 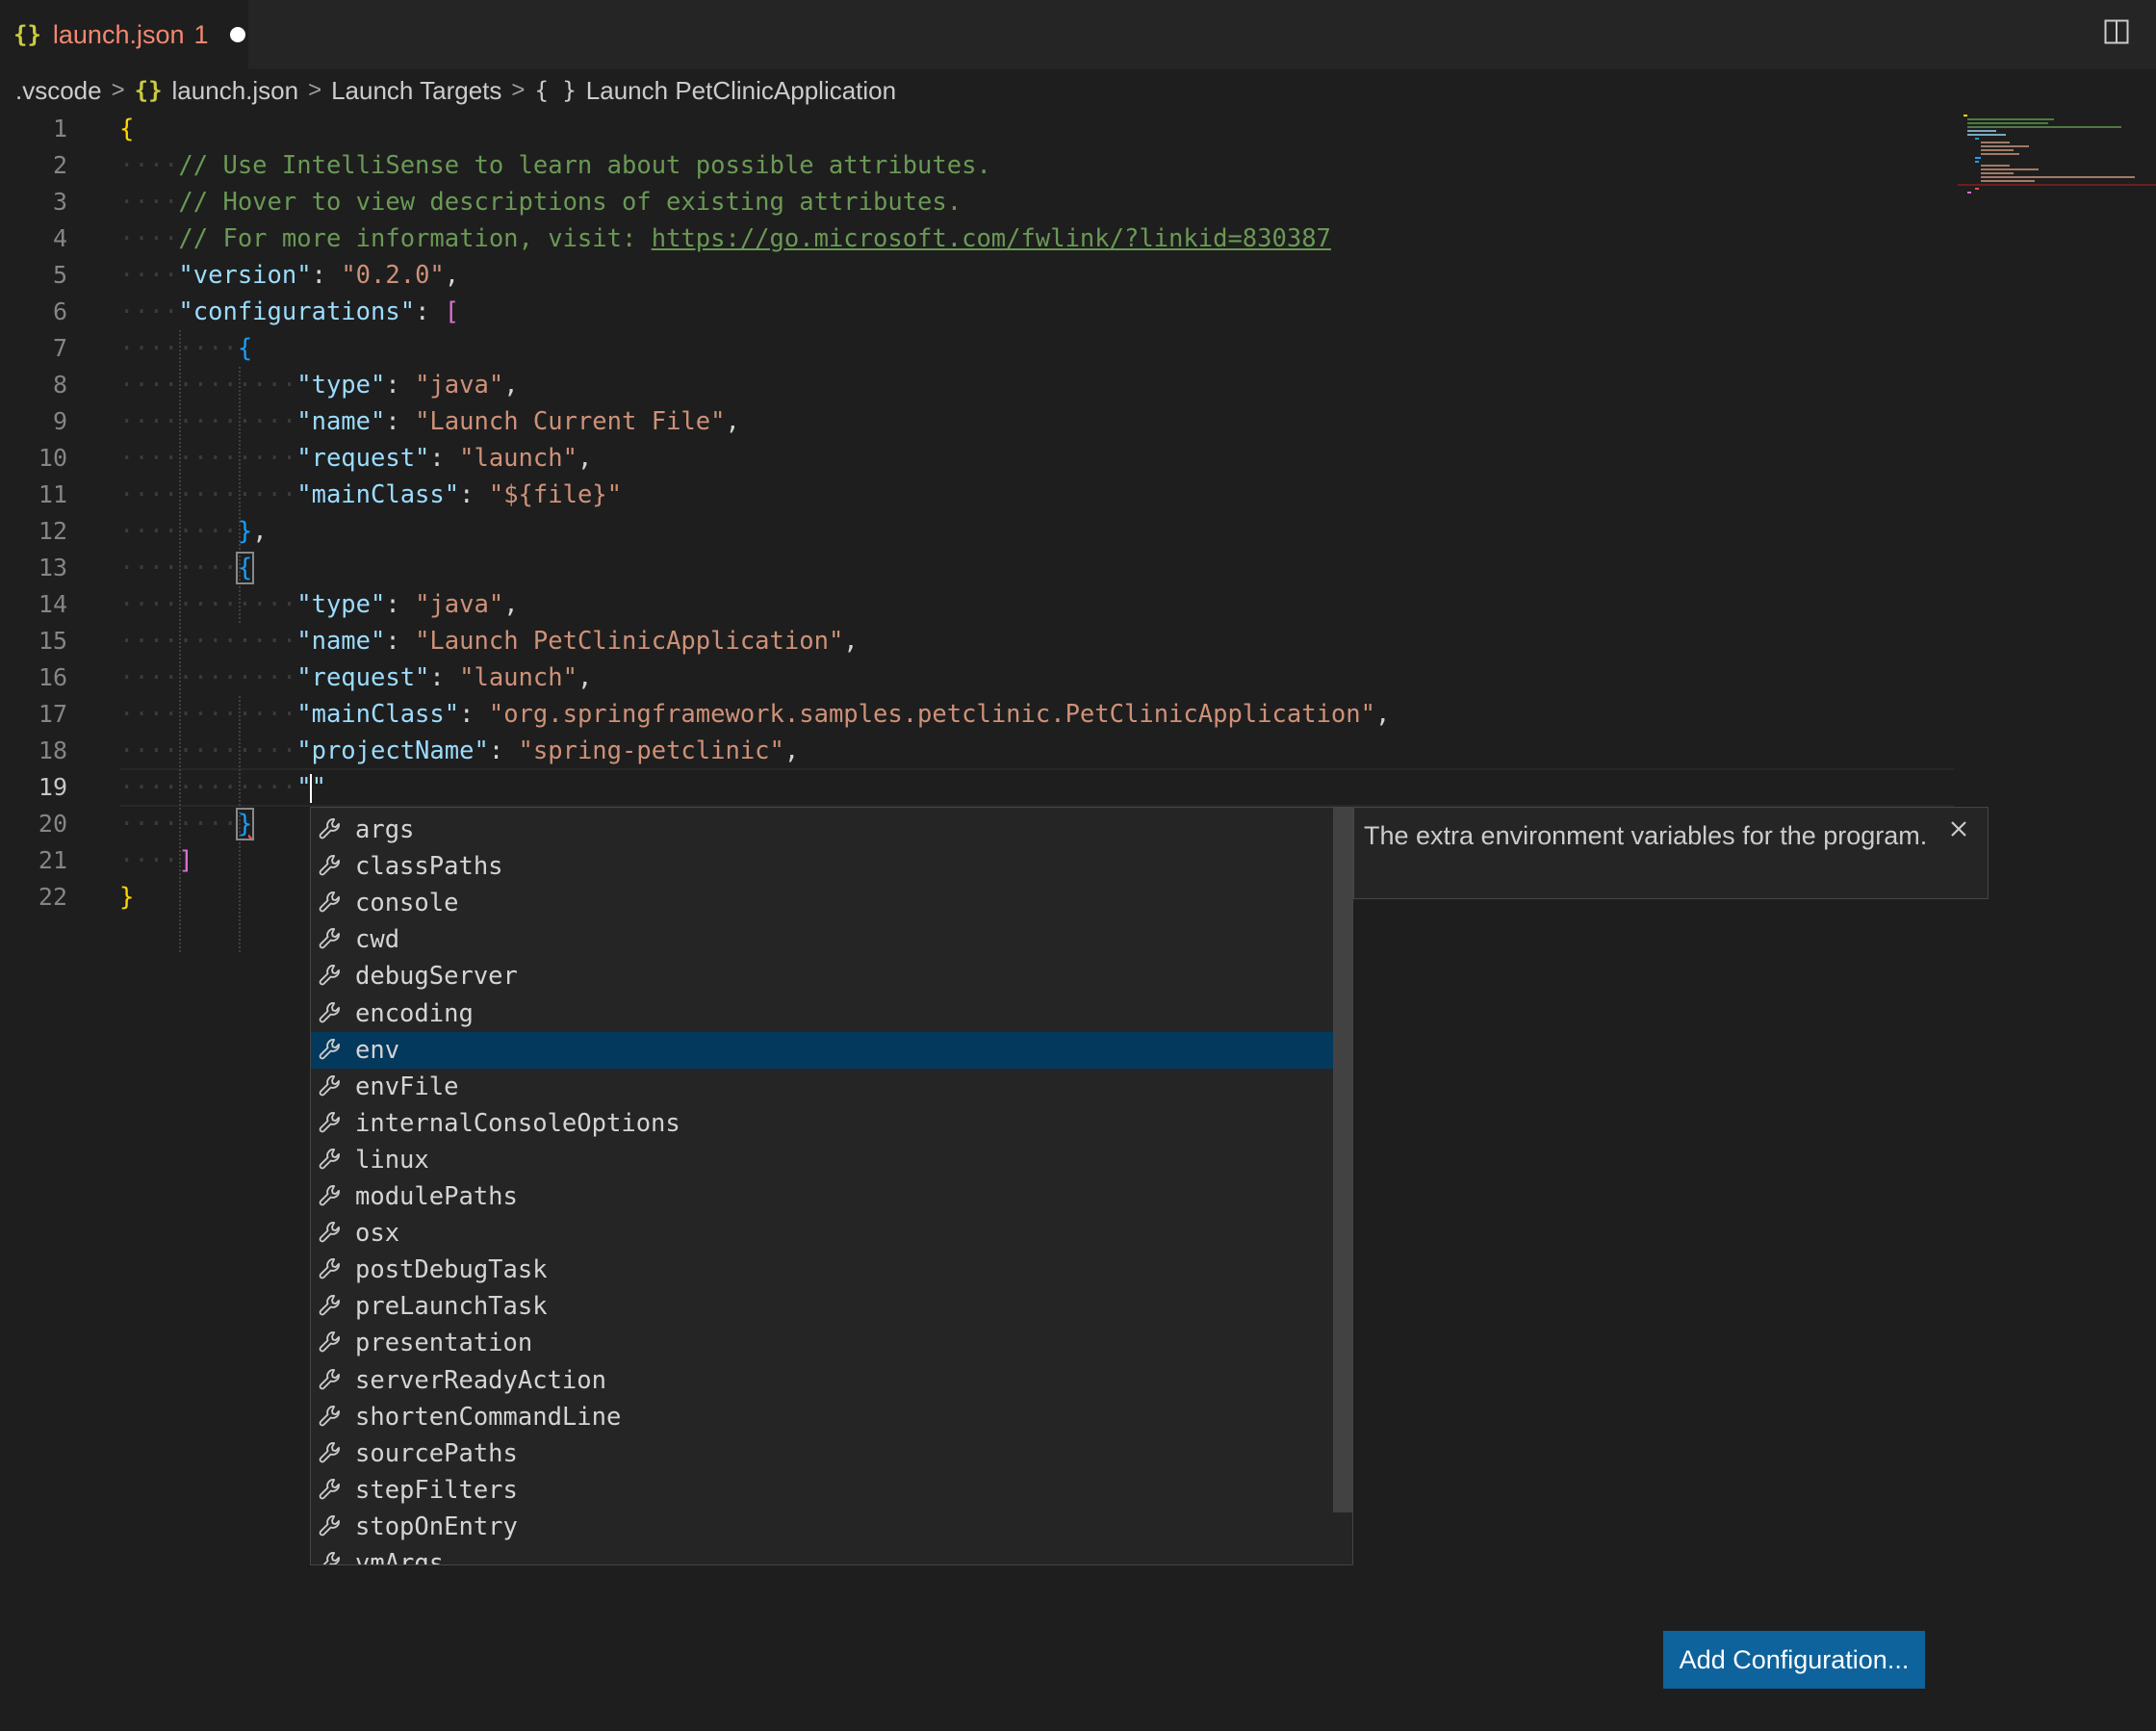 What do you see at coordinates (822, 1343) in the screenshot?
I see `suggestion-item-presentation: presentation` at bounding box center [822, 1343].